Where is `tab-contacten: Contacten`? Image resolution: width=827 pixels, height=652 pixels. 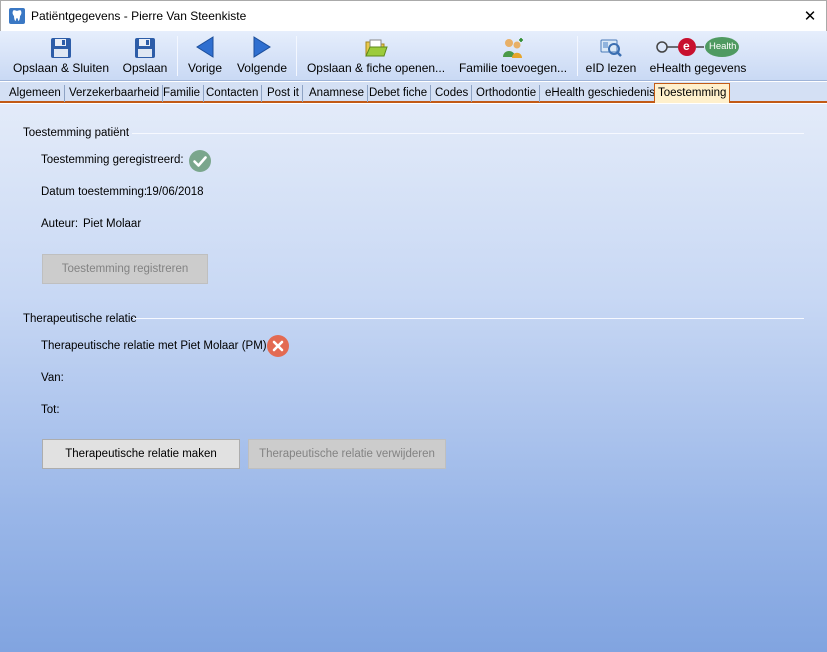
tab-contacten: Contacten is located at coordinates (233, 93).